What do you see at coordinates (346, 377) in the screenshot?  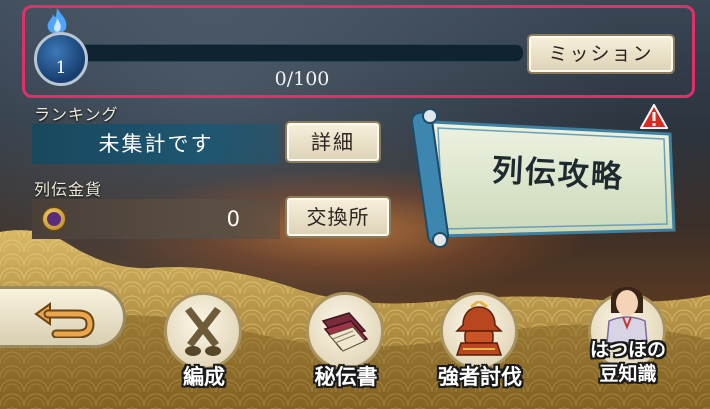 I see `secret-books-label: 秘伝書` at bounding box center [346, 377].